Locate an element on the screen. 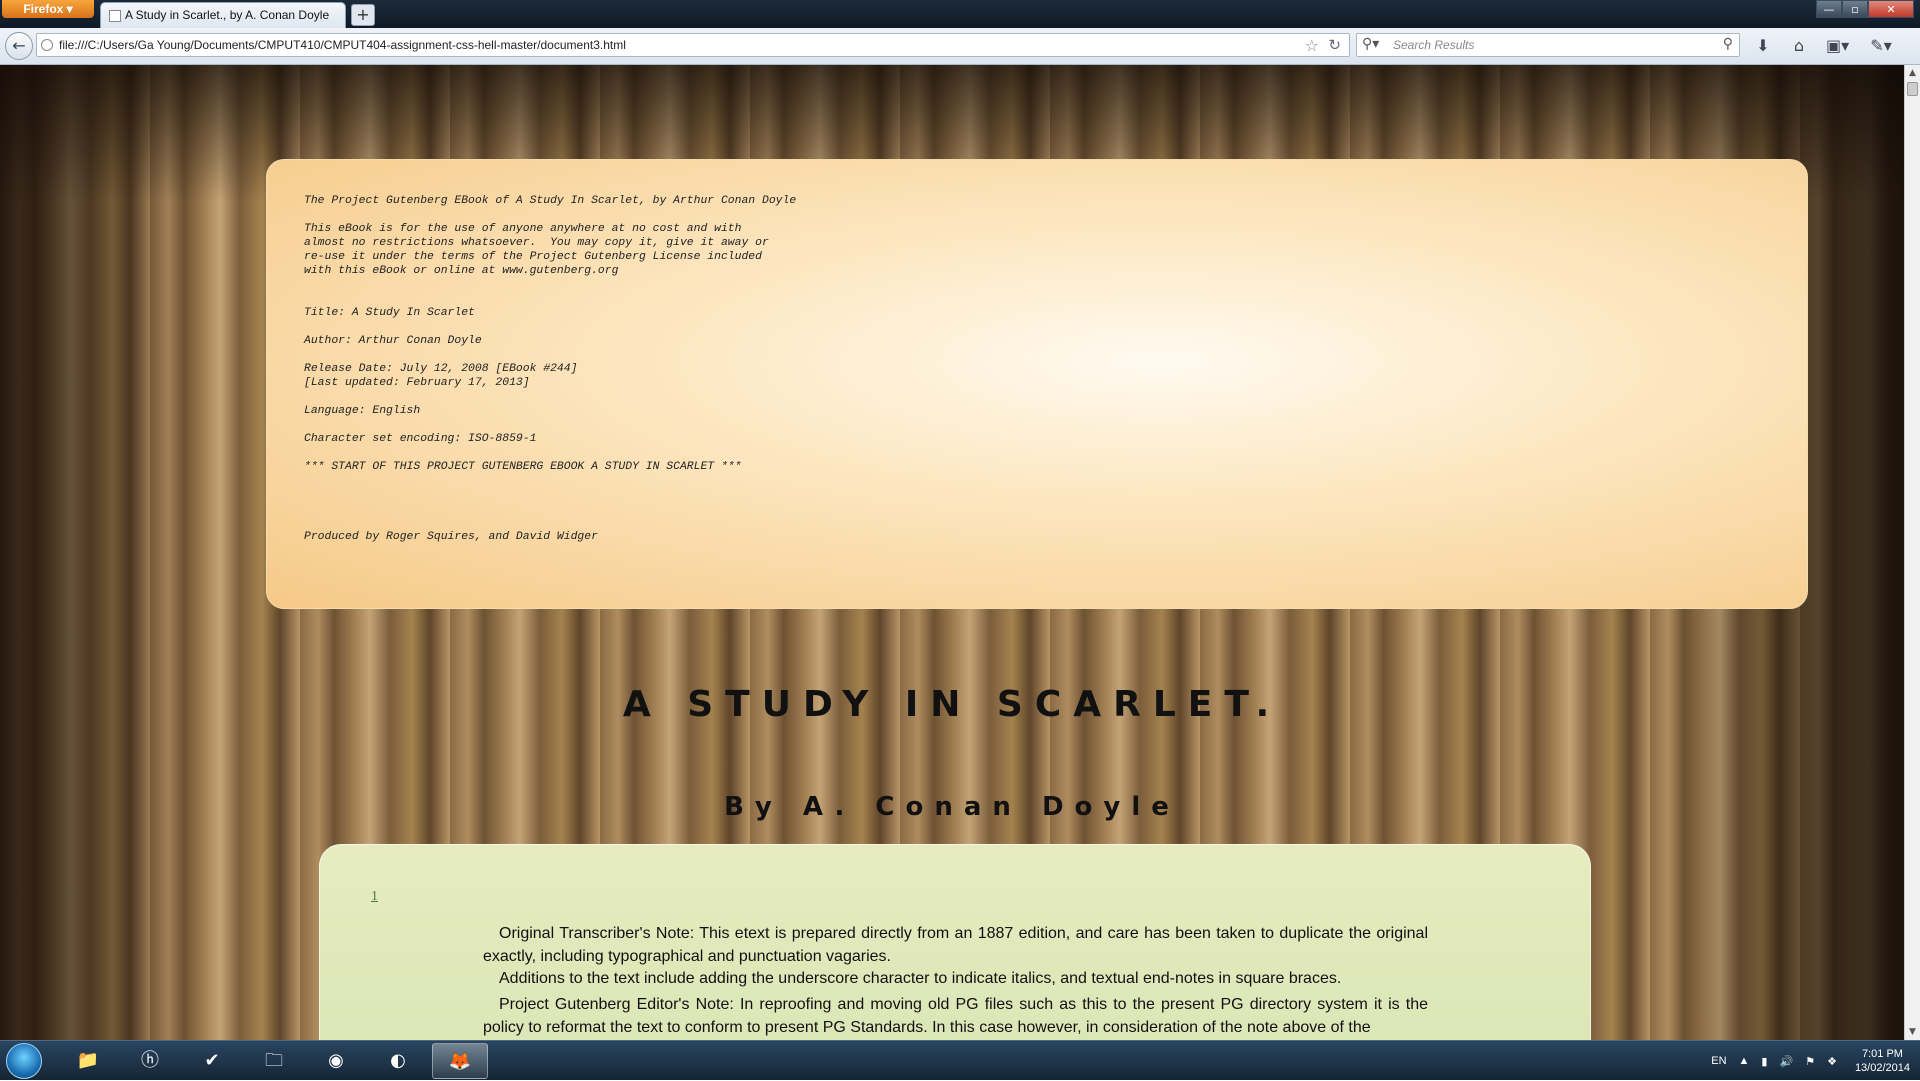 This screenshot has height=1081, width=1920. page-number-link: 1 is located at coordinates (374, 897).